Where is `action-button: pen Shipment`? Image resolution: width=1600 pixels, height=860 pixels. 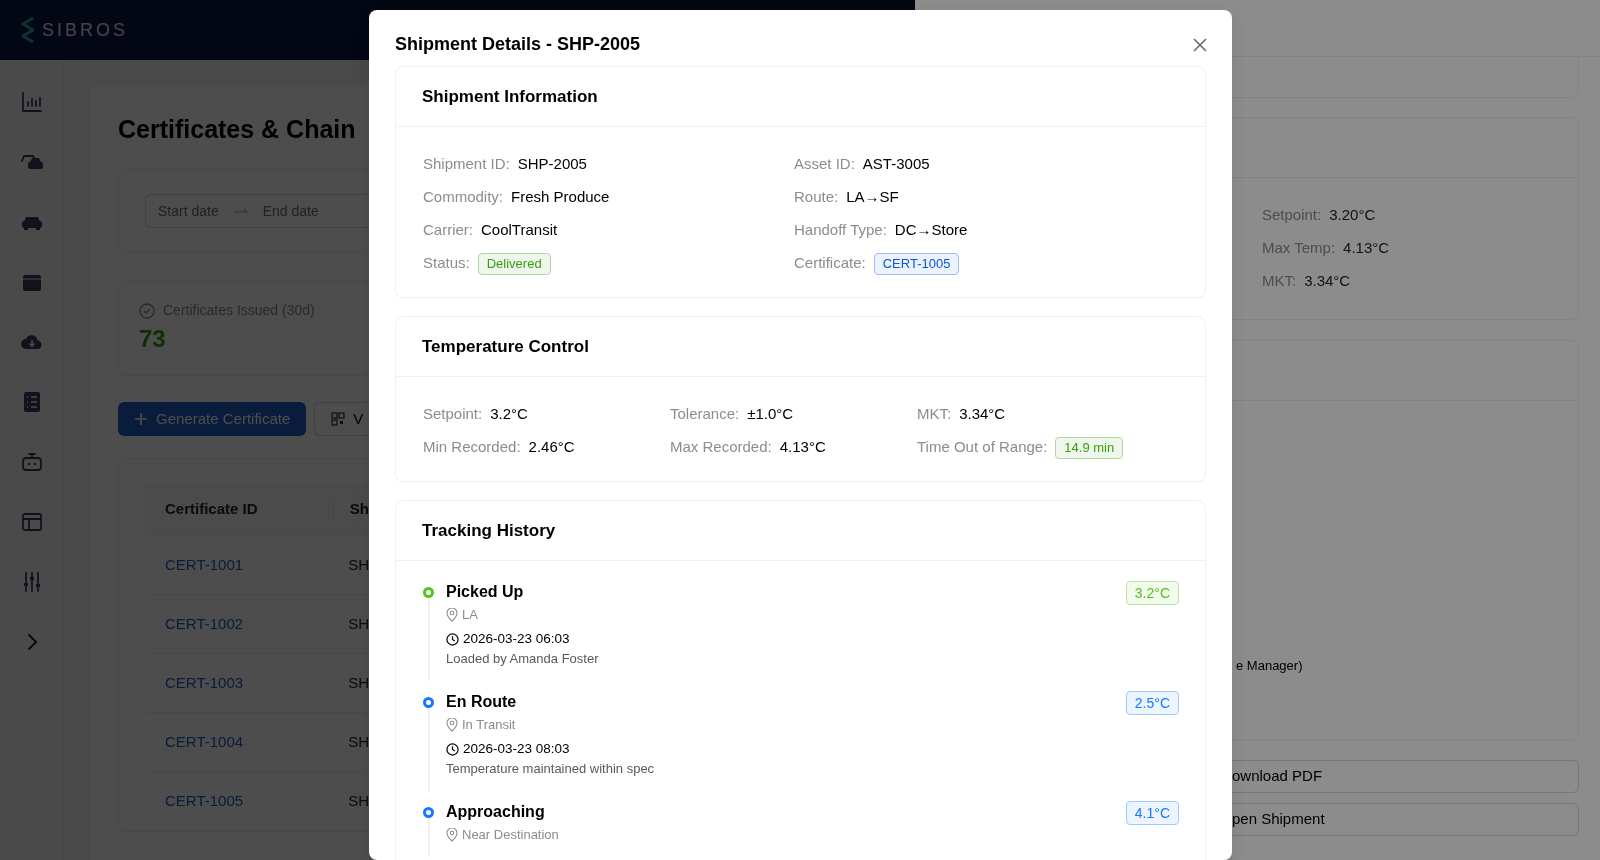 action-button: pen Shipment is located at coordinates (1405, 819).